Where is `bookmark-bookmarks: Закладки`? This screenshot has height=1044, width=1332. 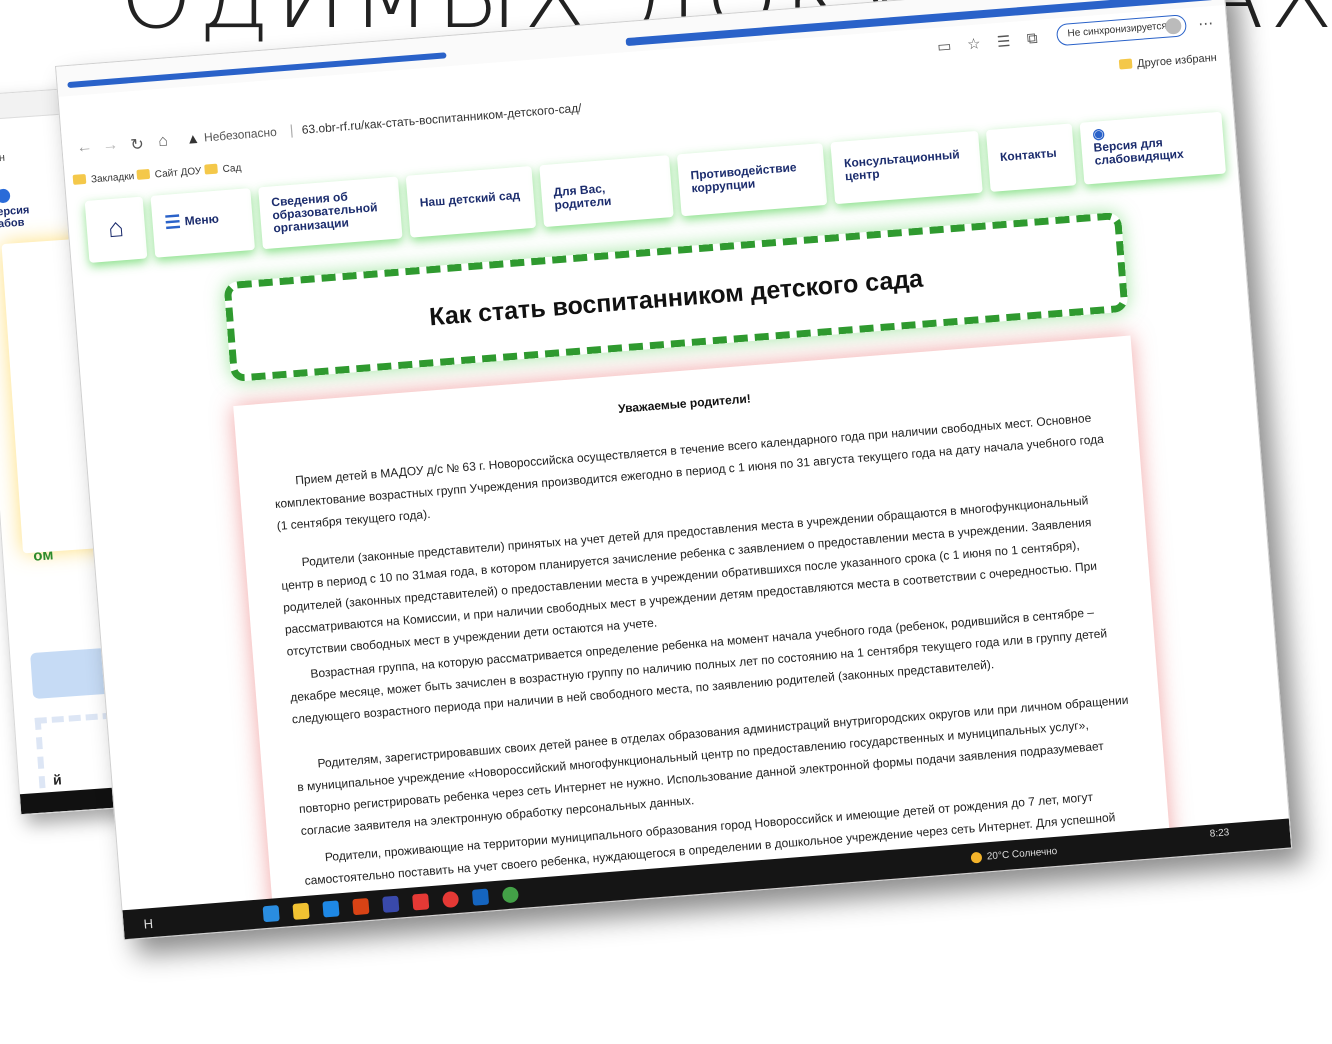 bookmark-bookmarks: Закладки is located at coordinates (103, 179).